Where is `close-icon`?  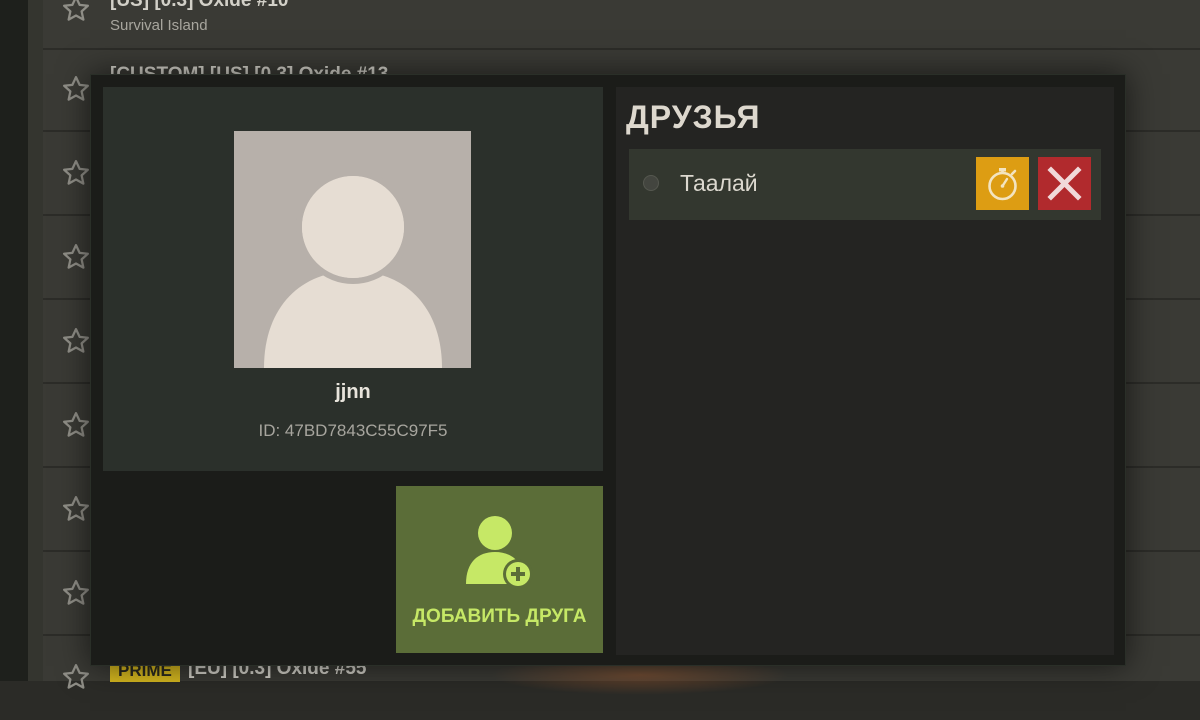 close-icon is located at coordinates (1064, 183).